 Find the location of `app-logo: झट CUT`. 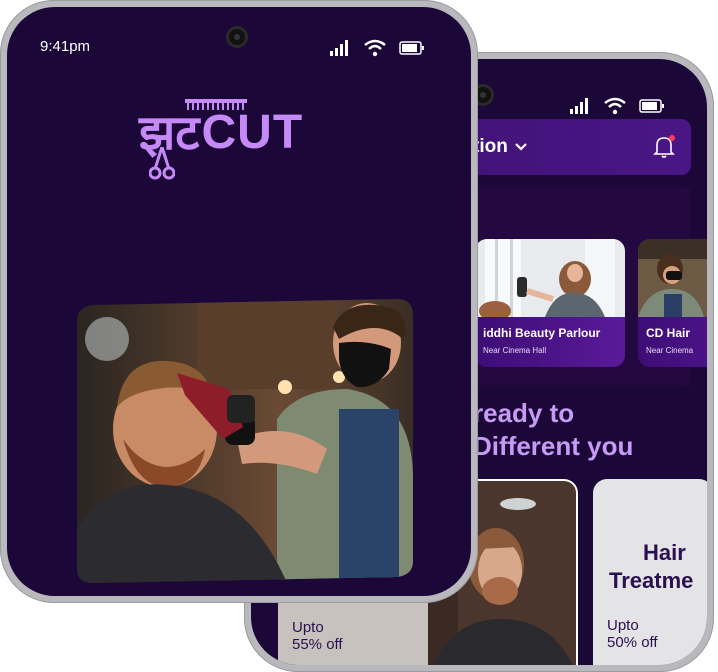

app-logo: झट CUT is located at coordinates (221, 139).